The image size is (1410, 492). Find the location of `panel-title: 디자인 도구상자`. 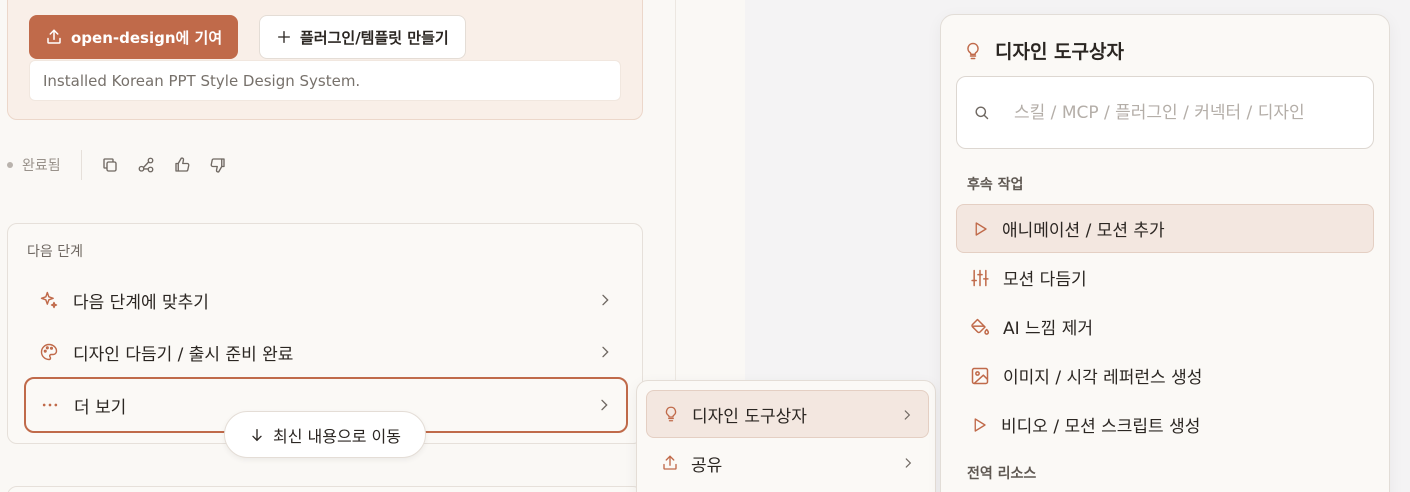

panel-title: 디자인 도구상자 is located at coordinates (1059, 52).